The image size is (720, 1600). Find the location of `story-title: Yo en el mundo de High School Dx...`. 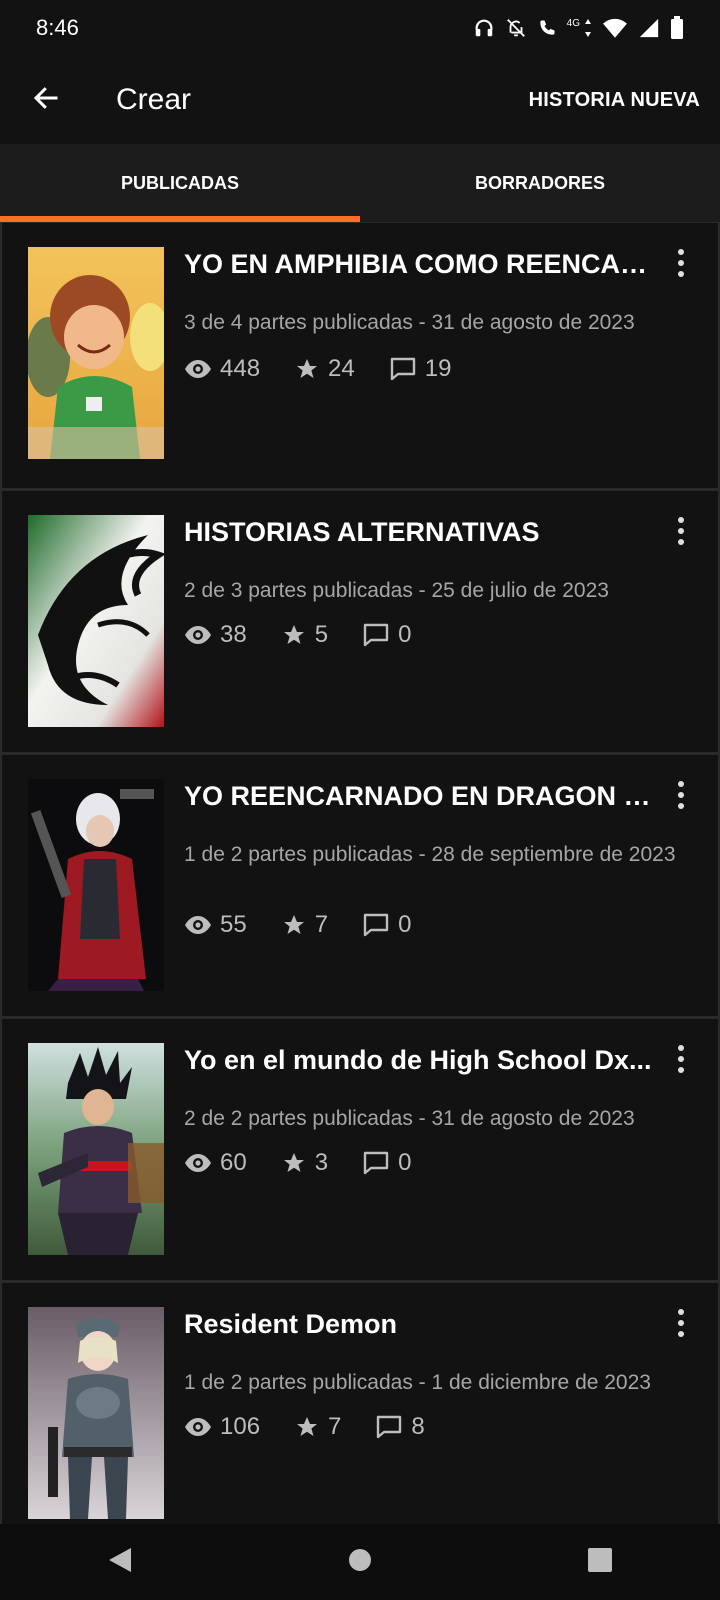

story-title: Yo en el mundo de High School Dx... is located at coordinates (418, 1060).